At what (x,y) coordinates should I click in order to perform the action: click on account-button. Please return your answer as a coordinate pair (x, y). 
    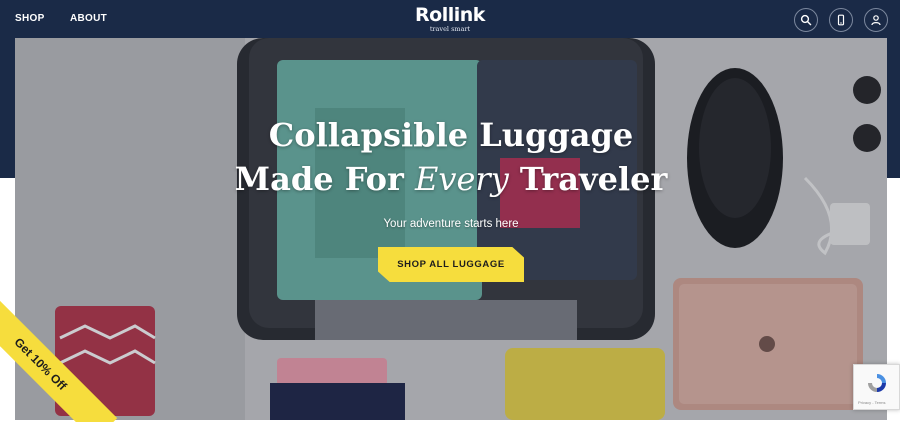
    Looking at the image, I should click on (876, 20).